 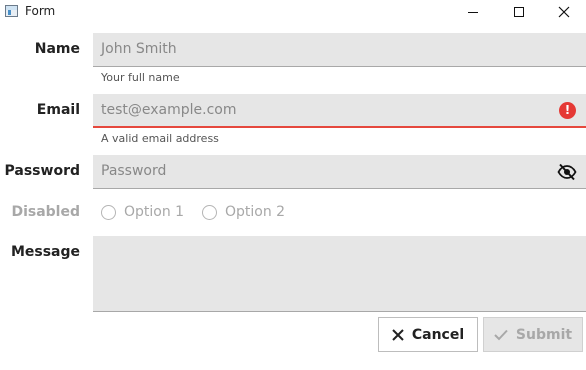 I want to click on submit-button-label: Submit, so click(x=544, y=334).